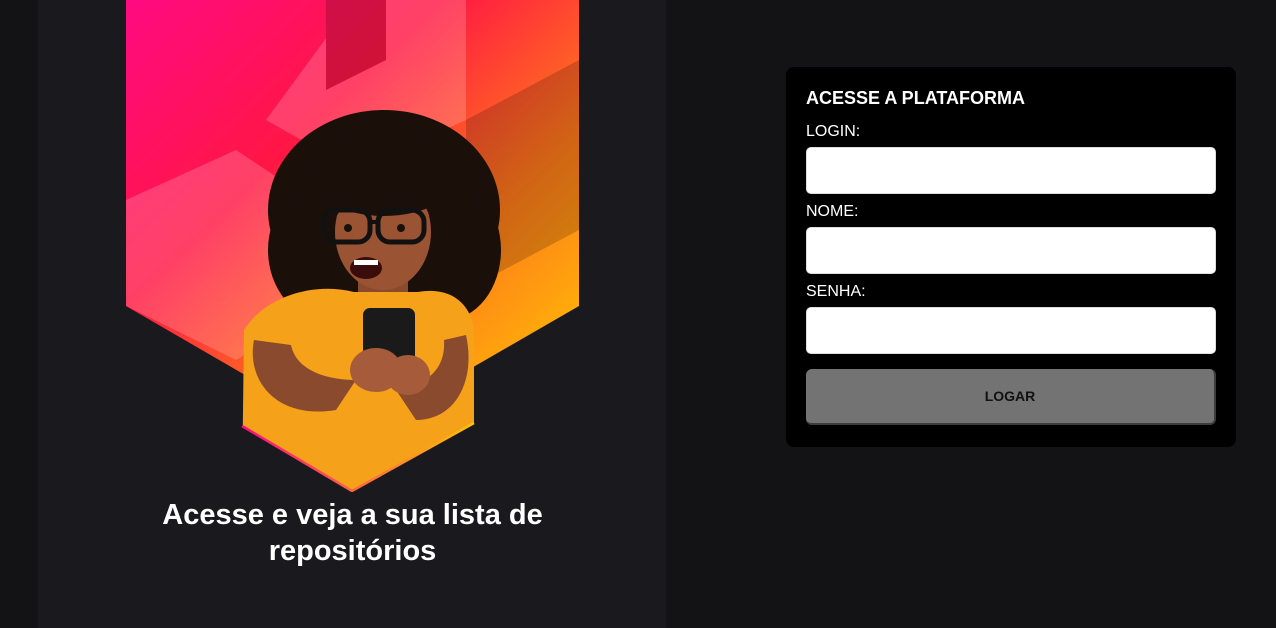 The width and height of the screenshot is (1276, 628). Describe the element at coordinates (1011, 330) in the screenshot. I see `password-input` at that location.